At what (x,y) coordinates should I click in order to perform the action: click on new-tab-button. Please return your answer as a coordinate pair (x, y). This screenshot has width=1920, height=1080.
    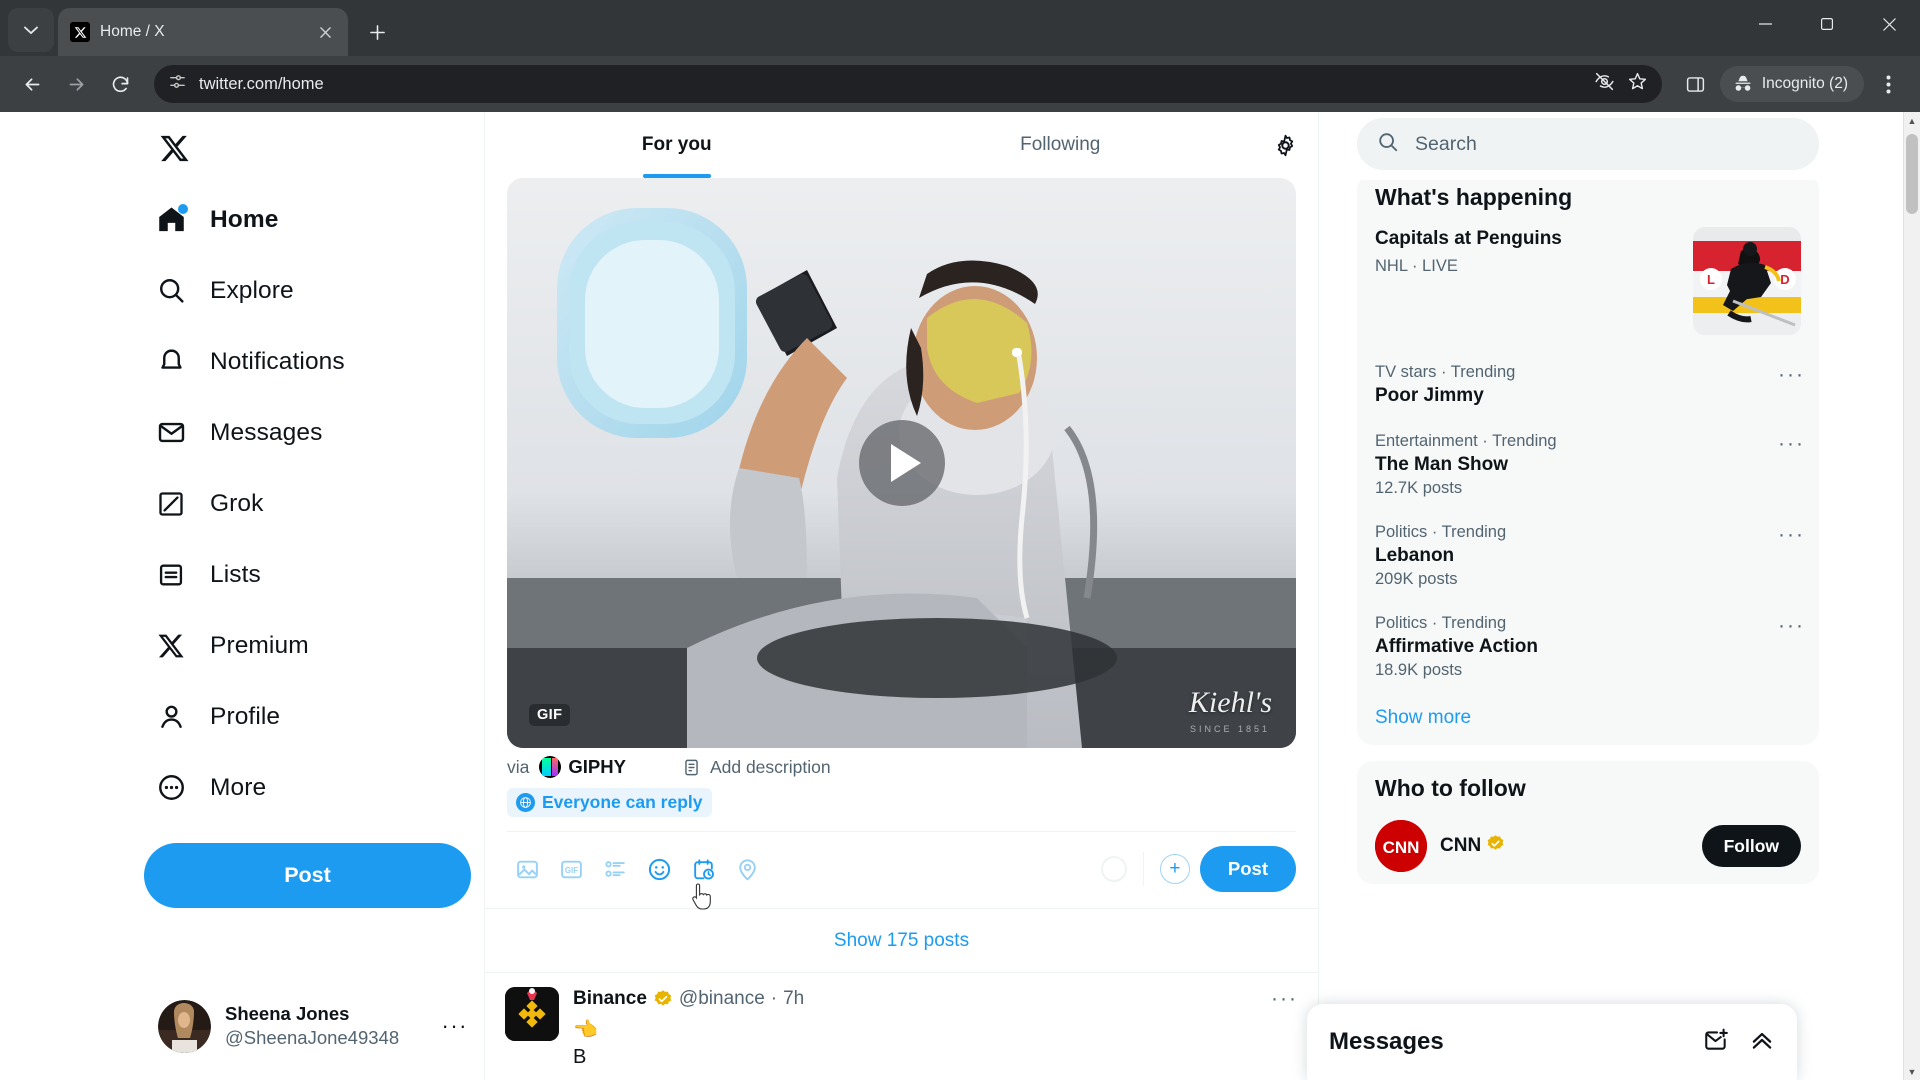
    Looking at the image, I should click on (377, 32).